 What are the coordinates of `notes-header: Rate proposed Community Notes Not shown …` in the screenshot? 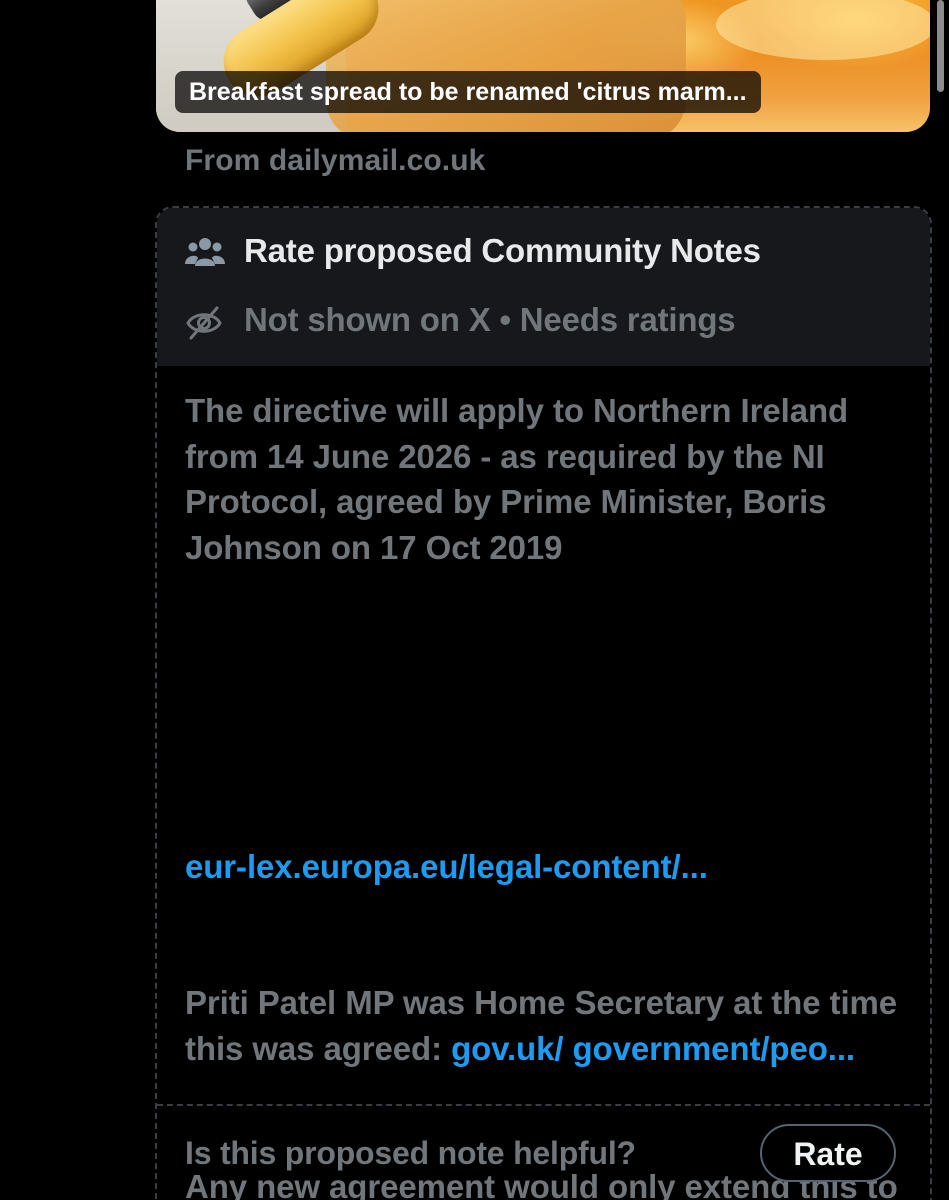 It's located at (543, 287).